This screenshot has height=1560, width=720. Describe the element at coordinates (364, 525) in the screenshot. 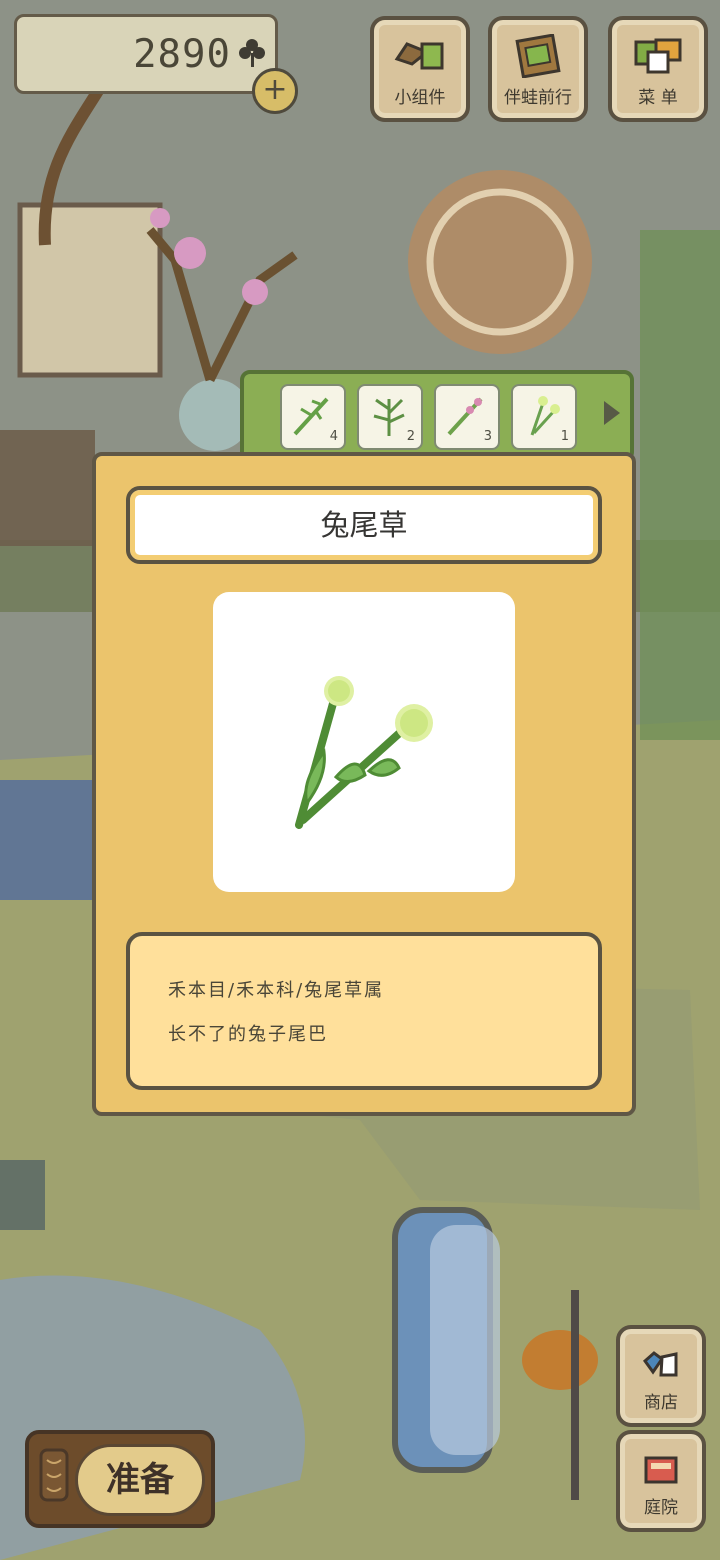

I see `plant-title: 兔尾草` at that location.